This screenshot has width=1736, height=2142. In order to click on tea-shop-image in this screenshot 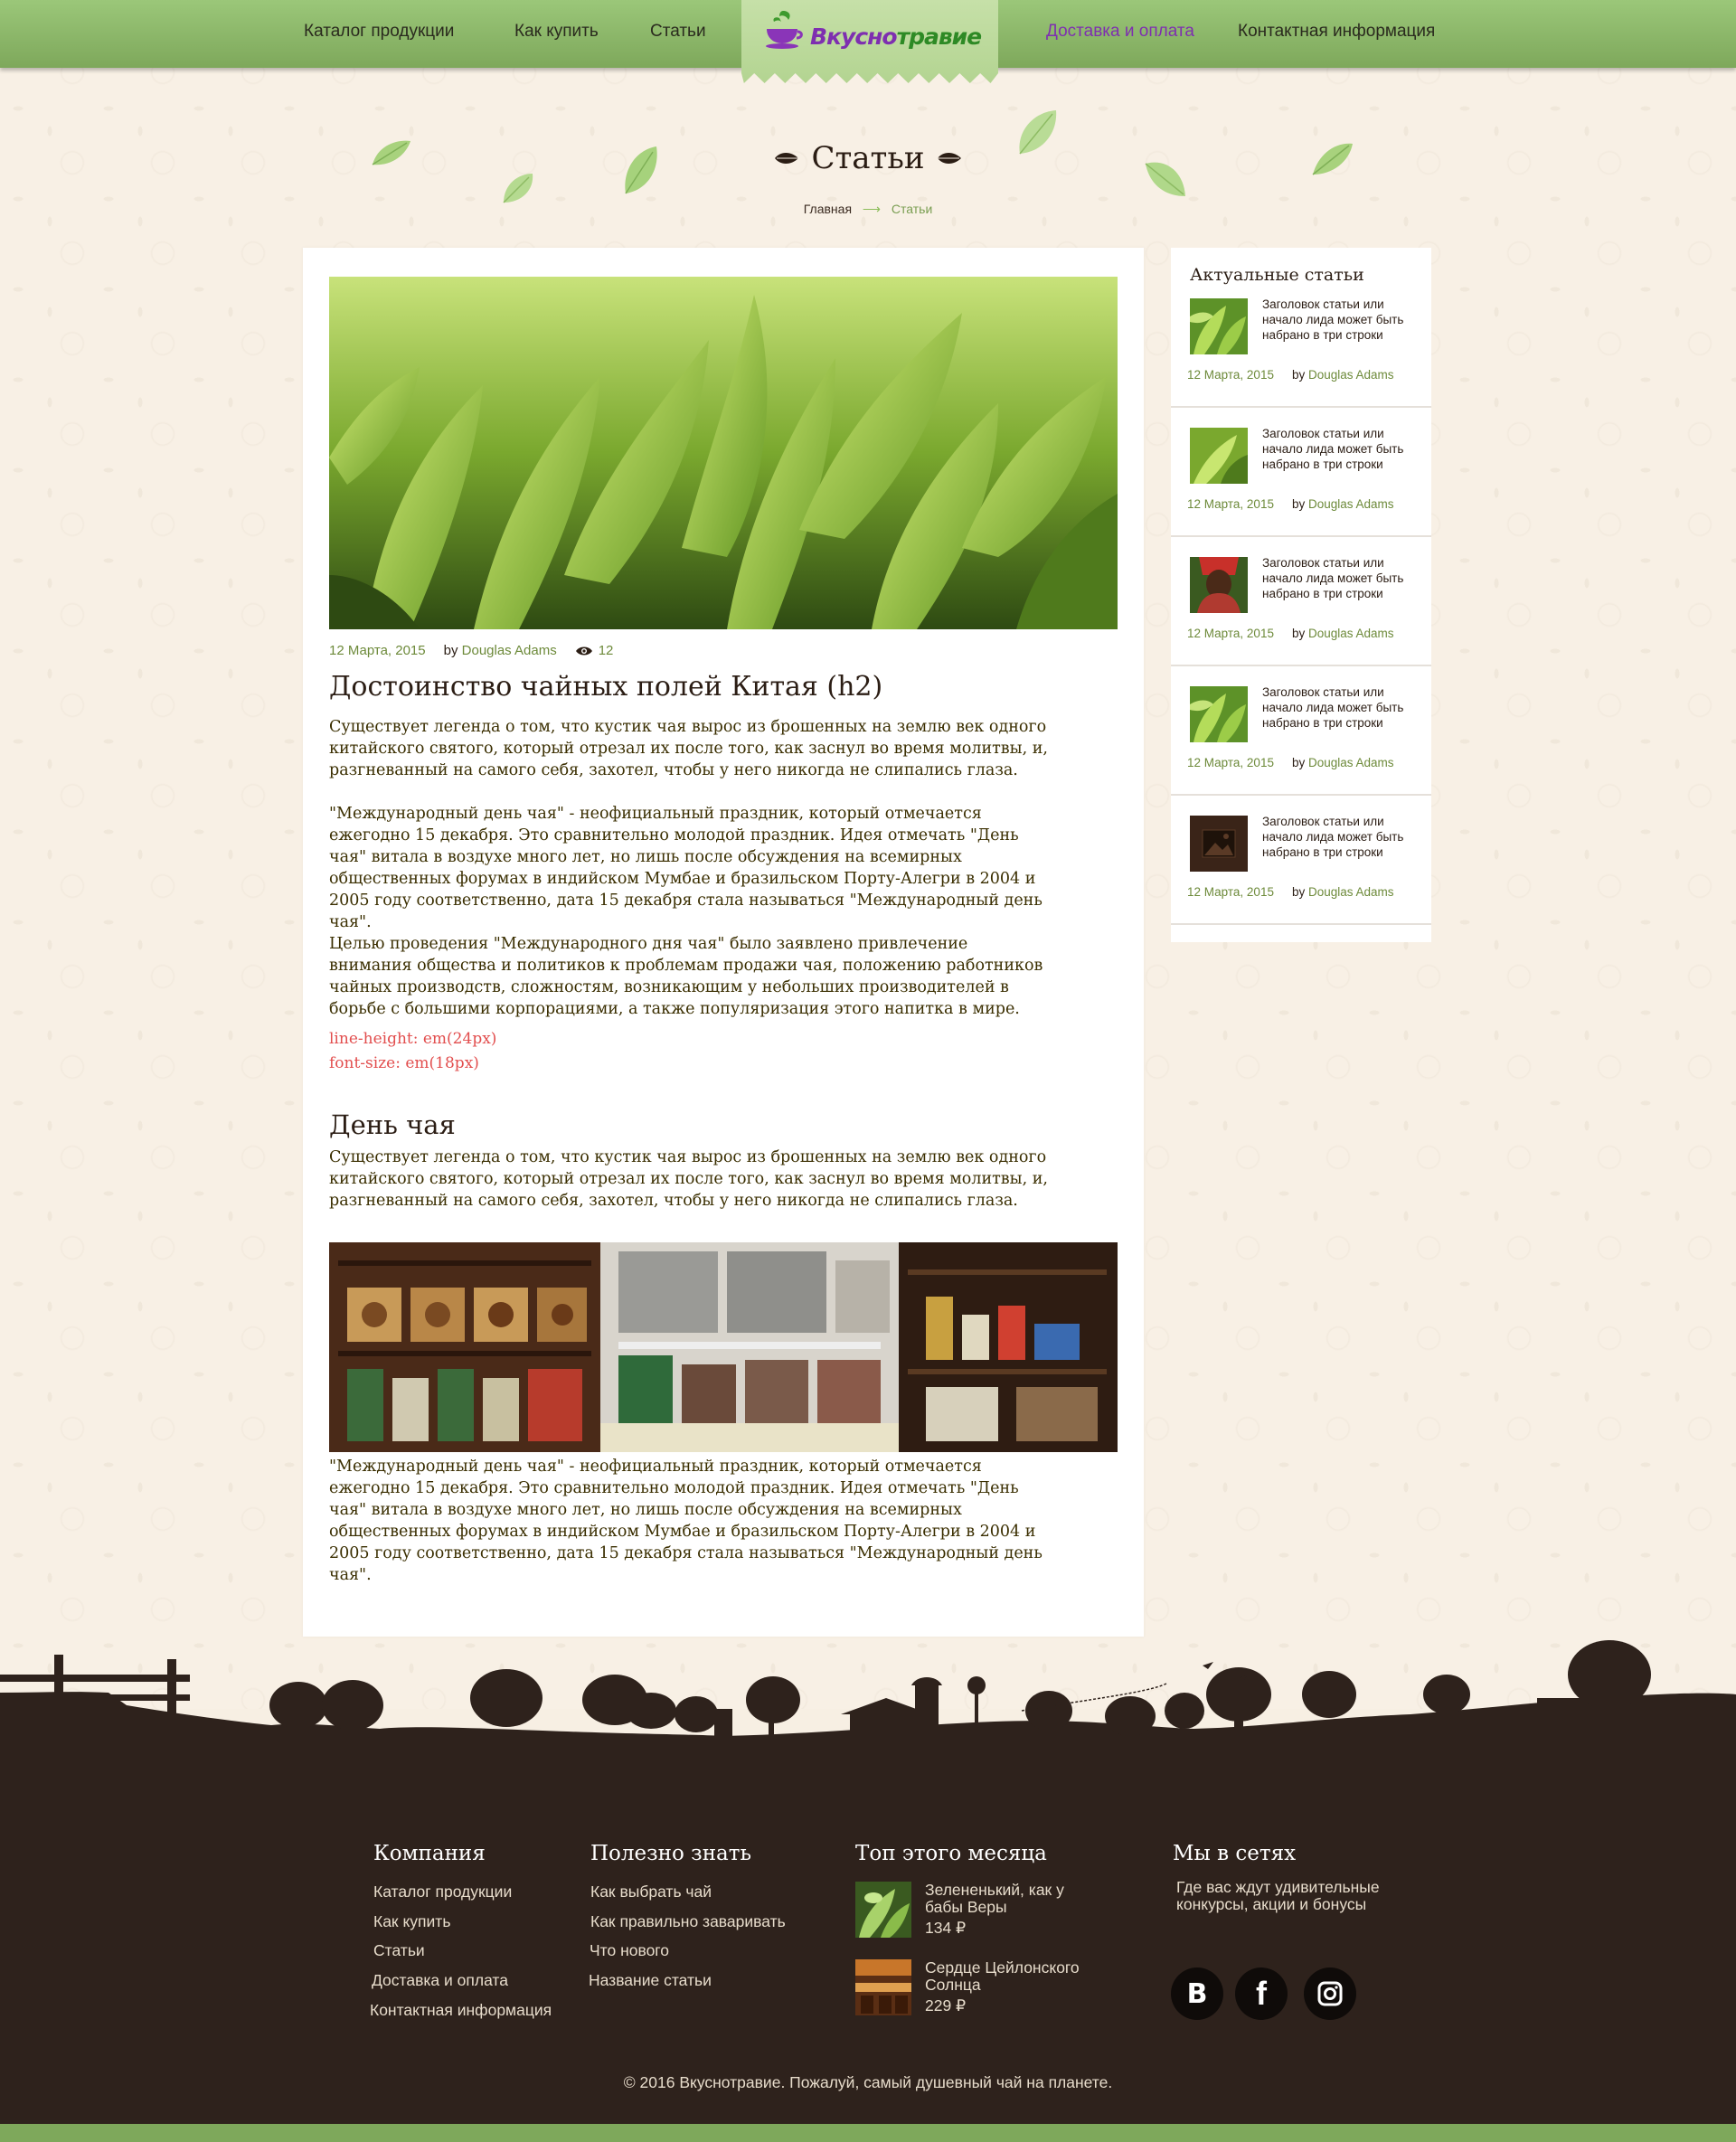, I will do `click(724, 1347)`.